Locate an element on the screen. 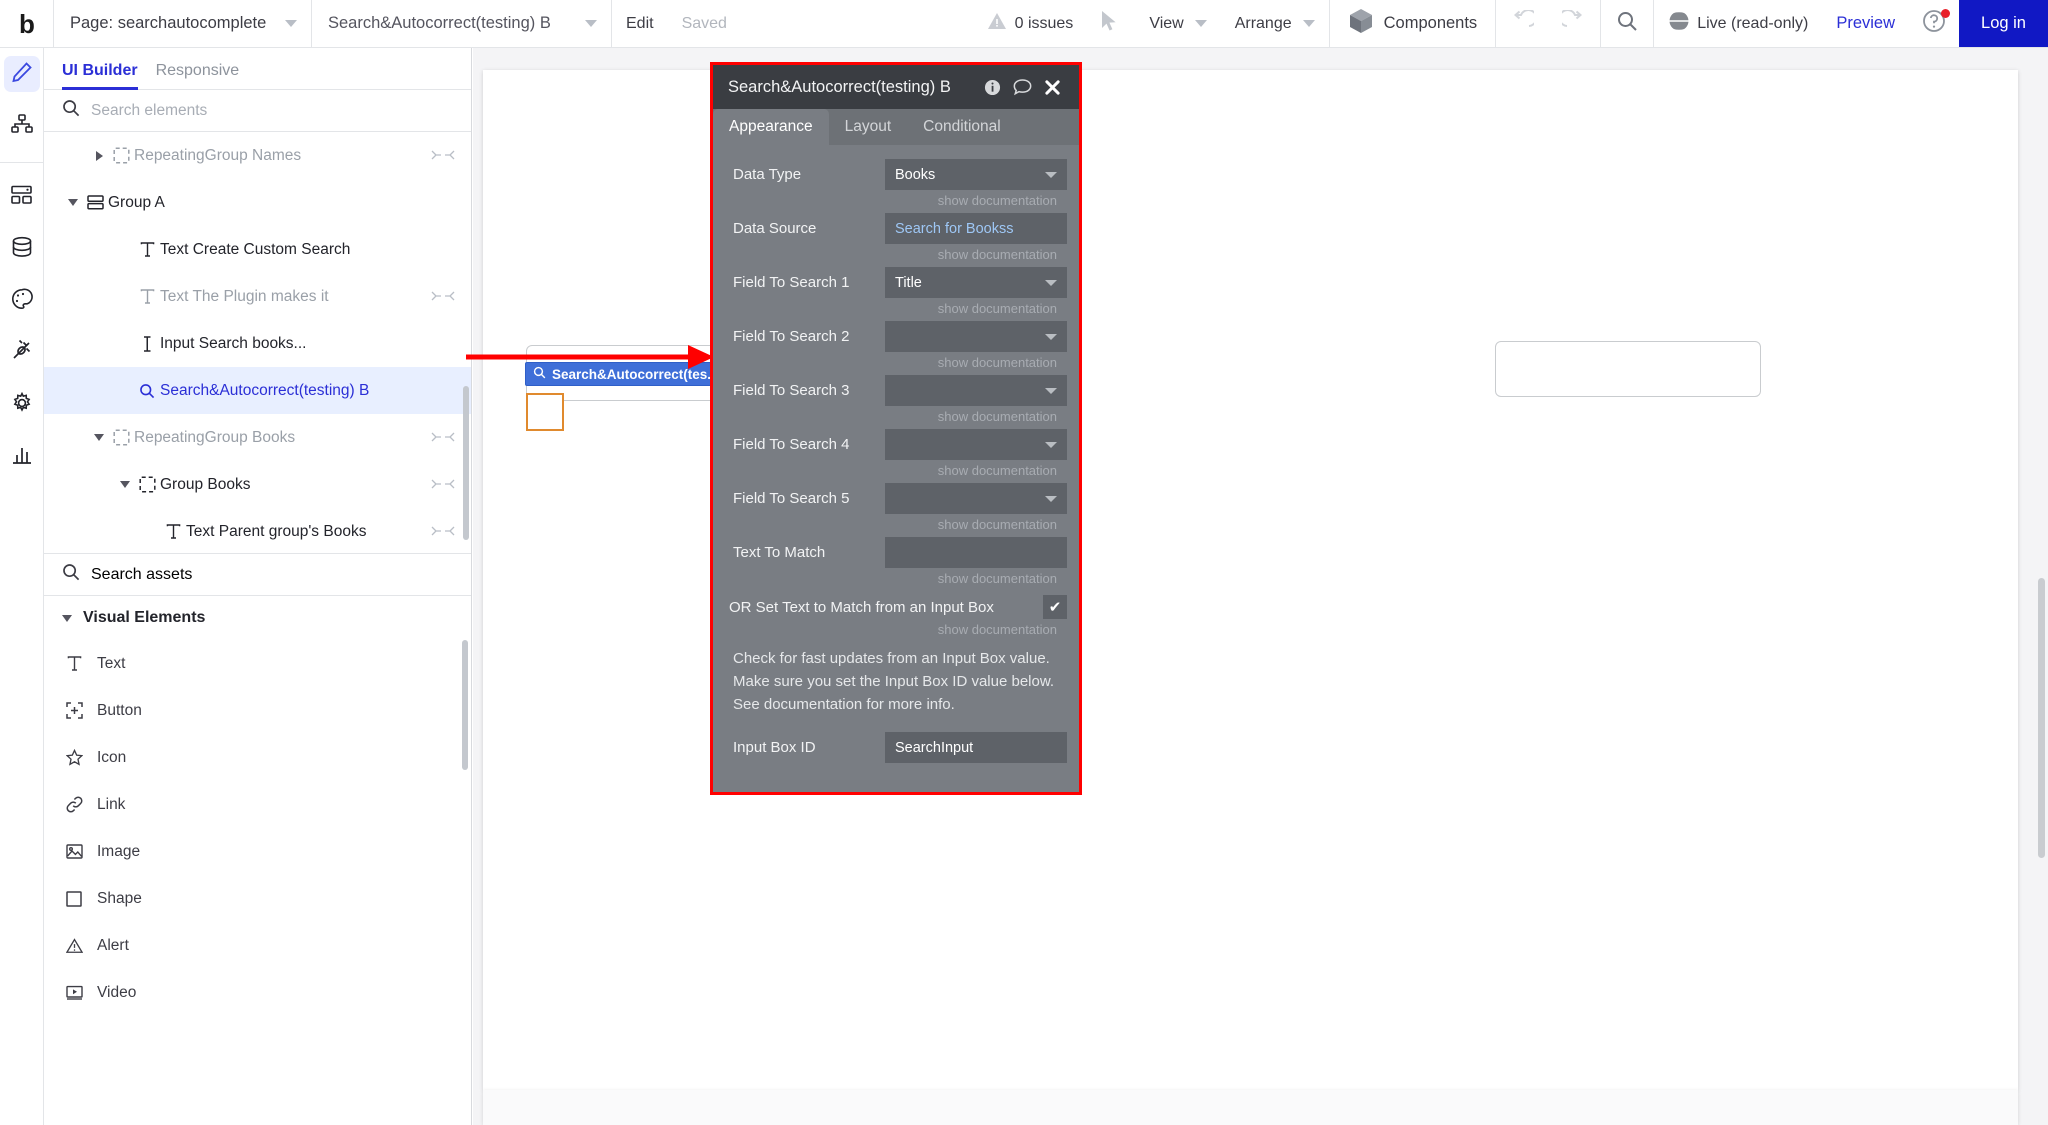 The image size is (2048, 1125). tree-row: Text Parent group's Books is located at coordinates (257, 530).